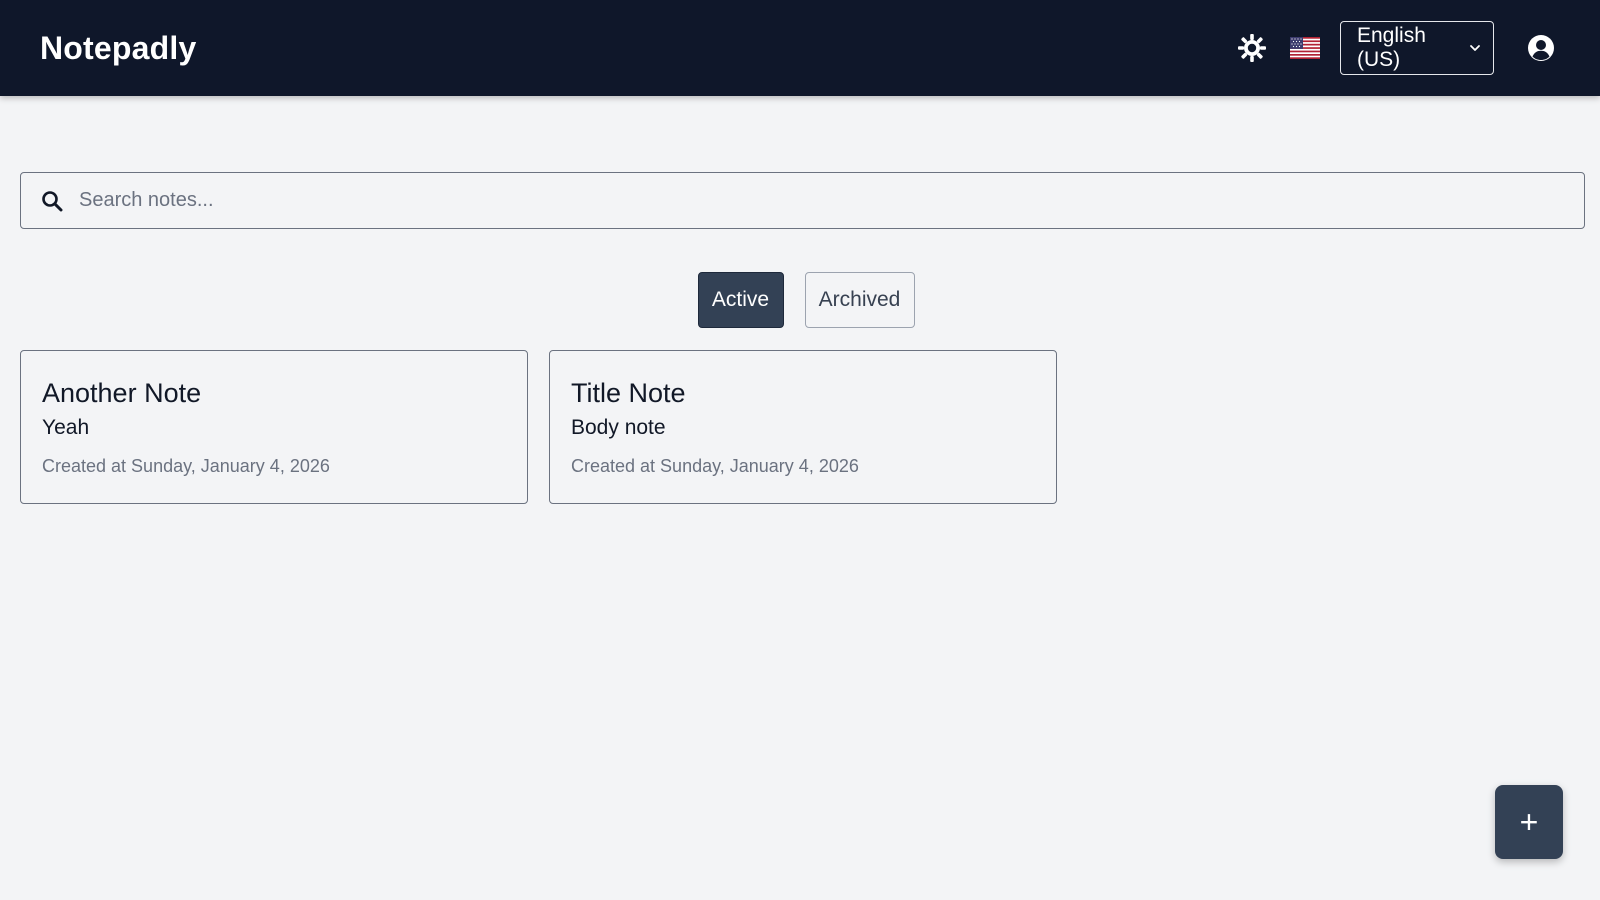  I want to click on sun-icon, so click(1252, 48).